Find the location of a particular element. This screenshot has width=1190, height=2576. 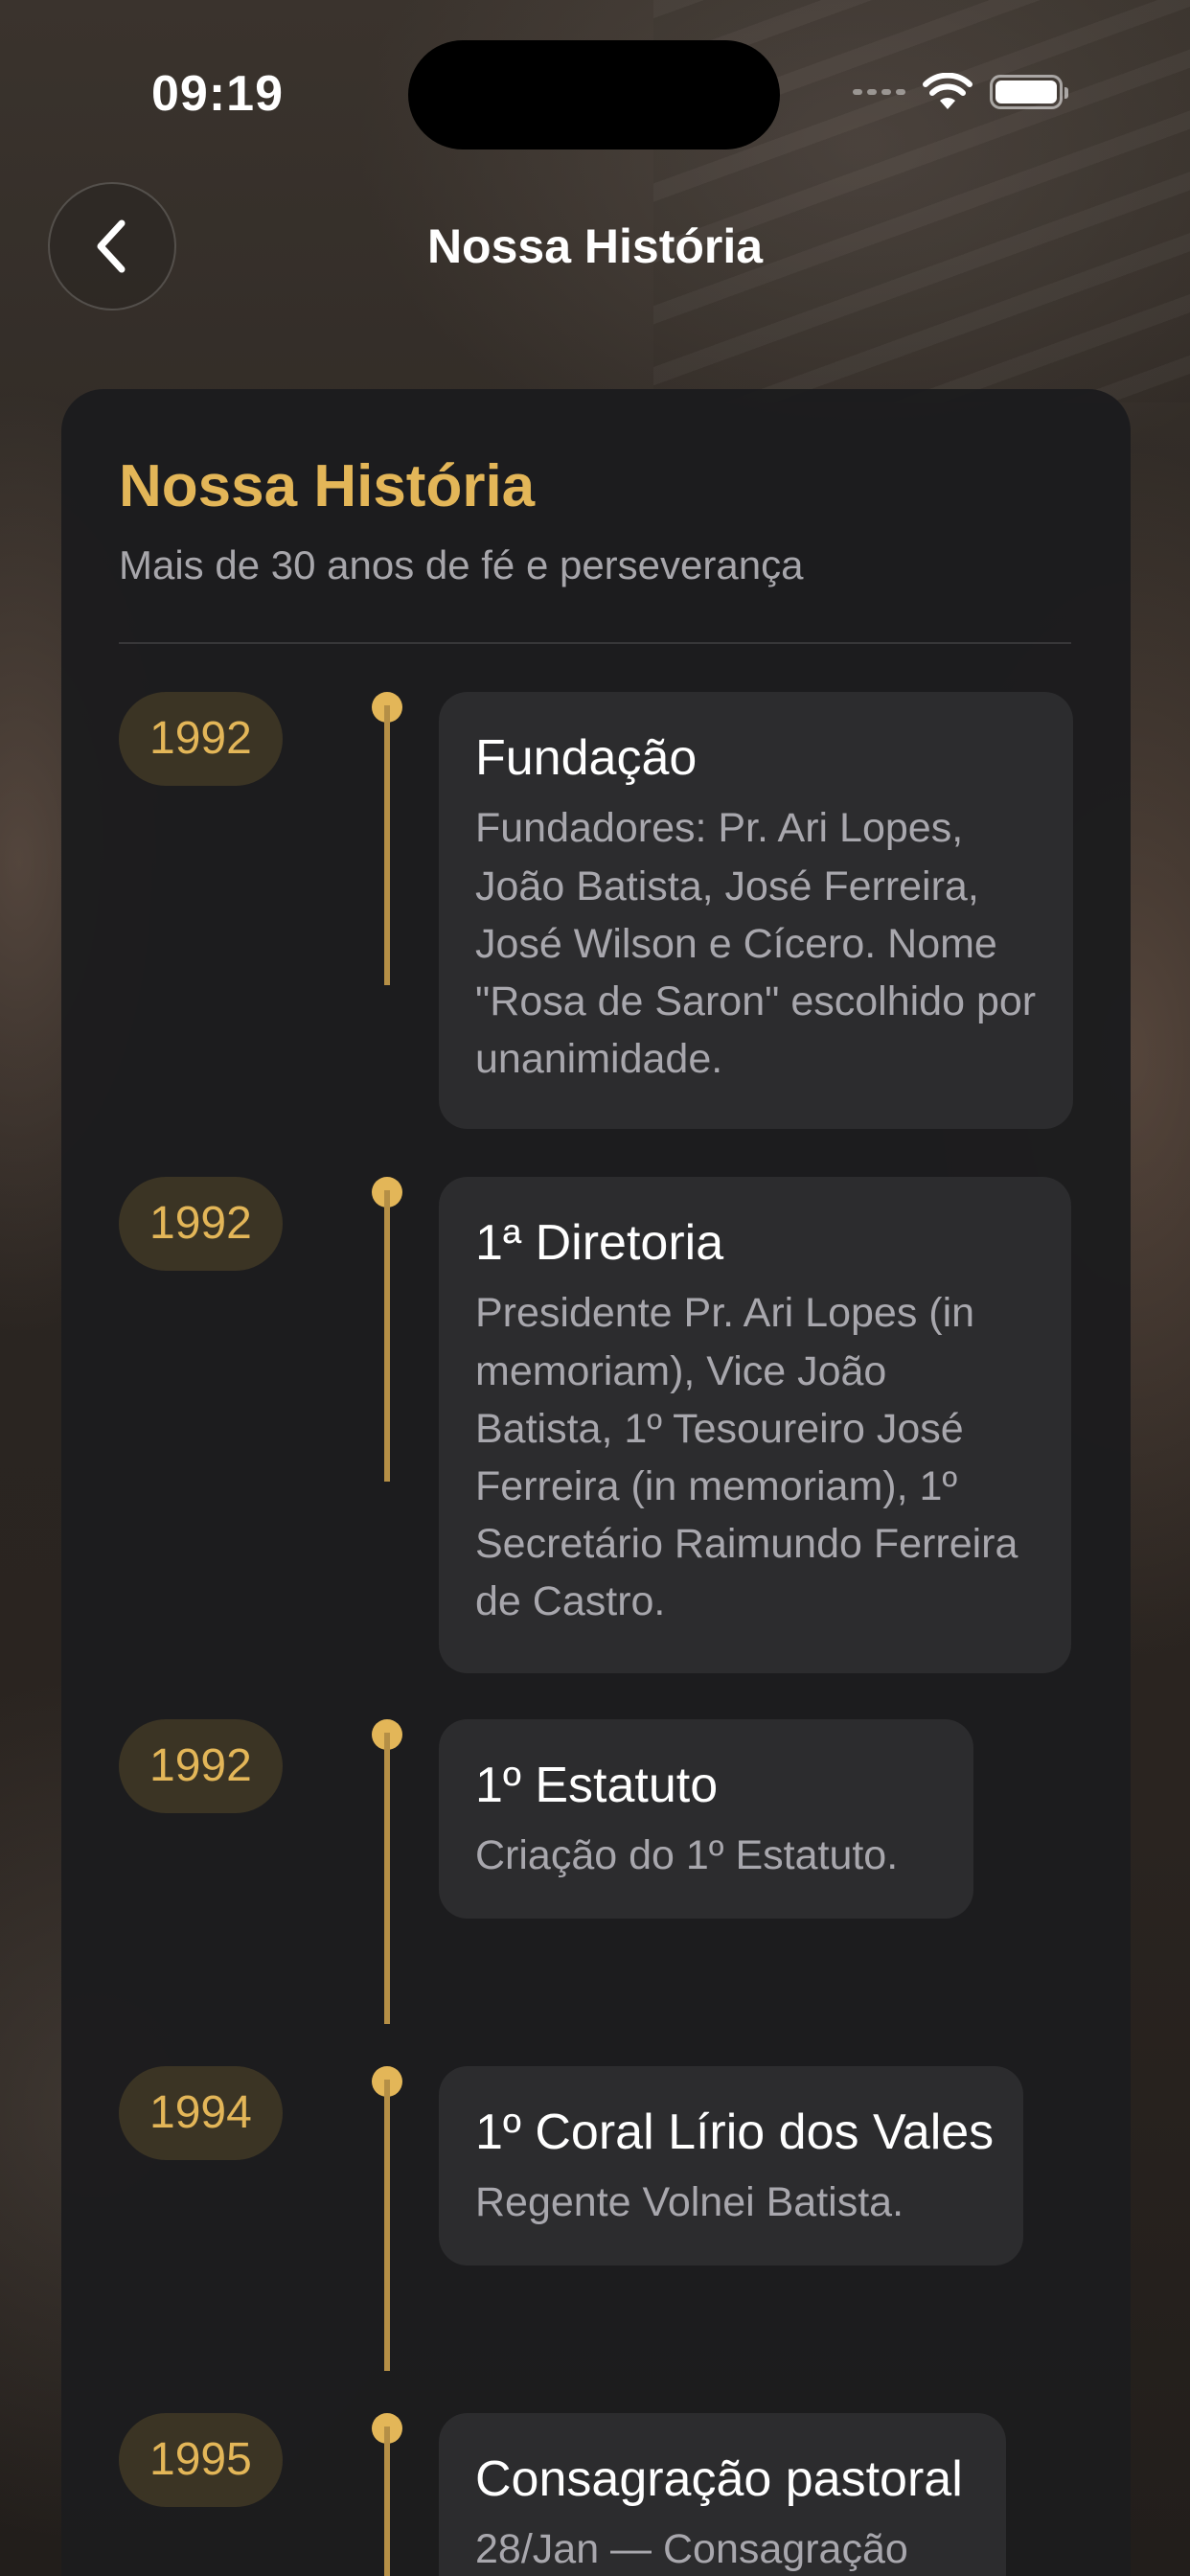

event-title: 1º Coral Lírio dos Vales is located at coordinates (735, 2132).